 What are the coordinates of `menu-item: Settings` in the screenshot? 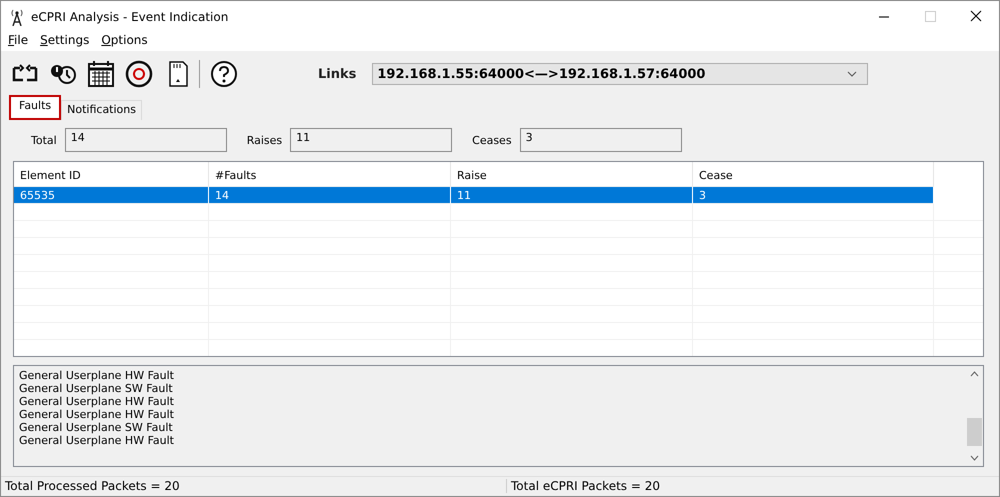 It's located at (65, 42).